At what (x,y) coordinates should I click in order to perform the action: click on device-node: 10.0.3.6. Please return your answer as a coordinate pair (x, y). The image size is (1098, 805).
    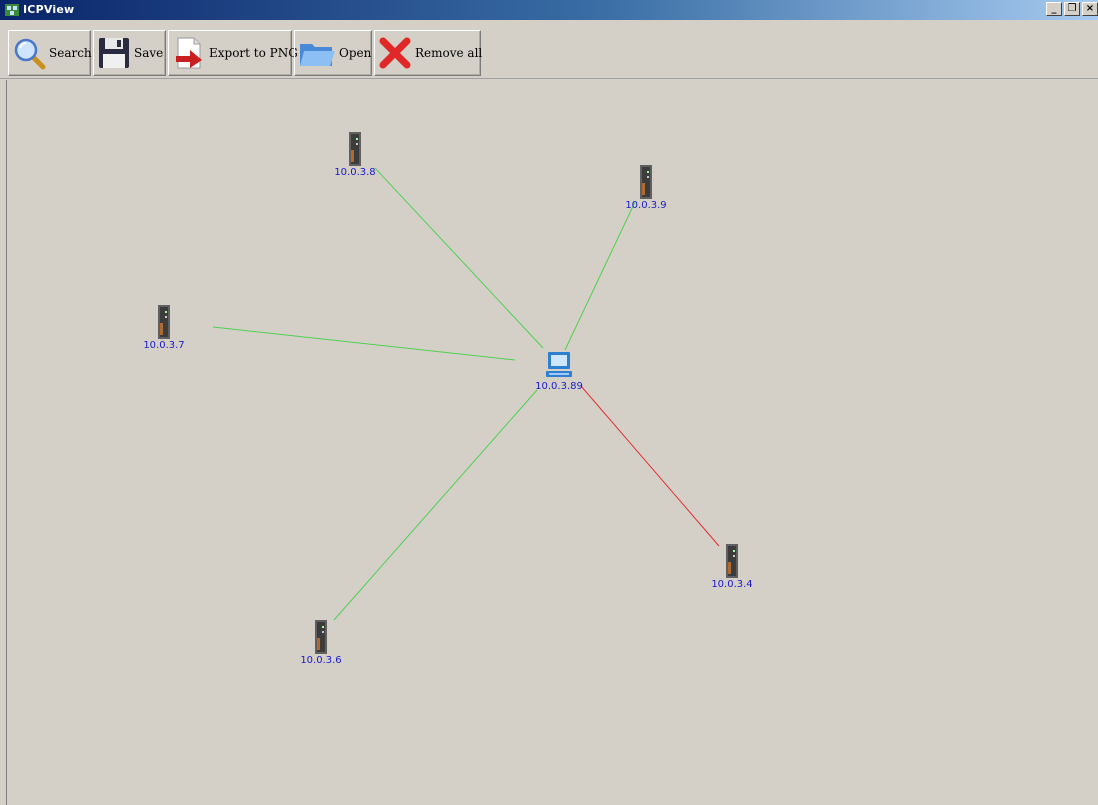
    Looking at the image, I should click on (321, 643).